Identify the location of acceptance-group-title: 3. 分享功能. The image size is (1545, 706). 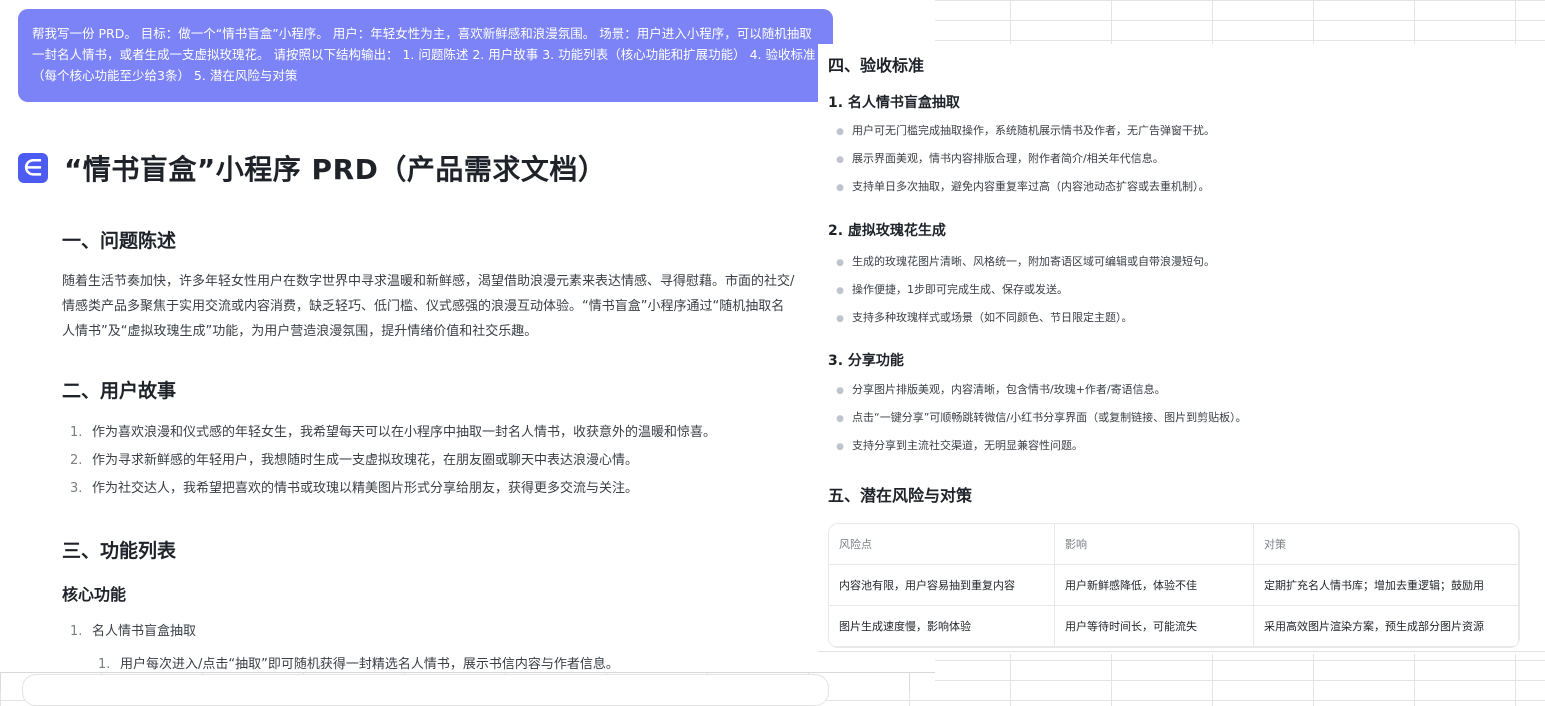
(866, 361).